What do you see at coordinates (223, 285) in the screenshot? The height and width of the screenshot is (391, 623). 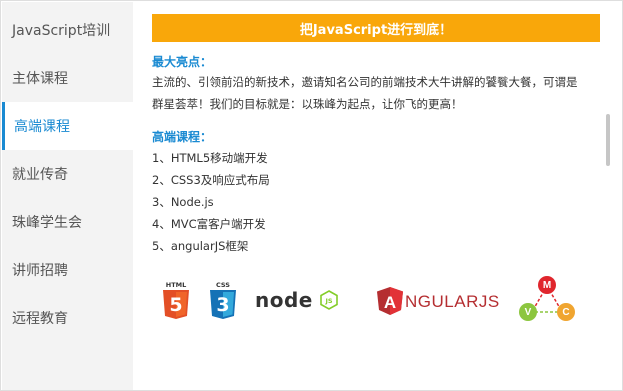 I see `css3-logo-word: CSS` at bounding box center [223, 285].